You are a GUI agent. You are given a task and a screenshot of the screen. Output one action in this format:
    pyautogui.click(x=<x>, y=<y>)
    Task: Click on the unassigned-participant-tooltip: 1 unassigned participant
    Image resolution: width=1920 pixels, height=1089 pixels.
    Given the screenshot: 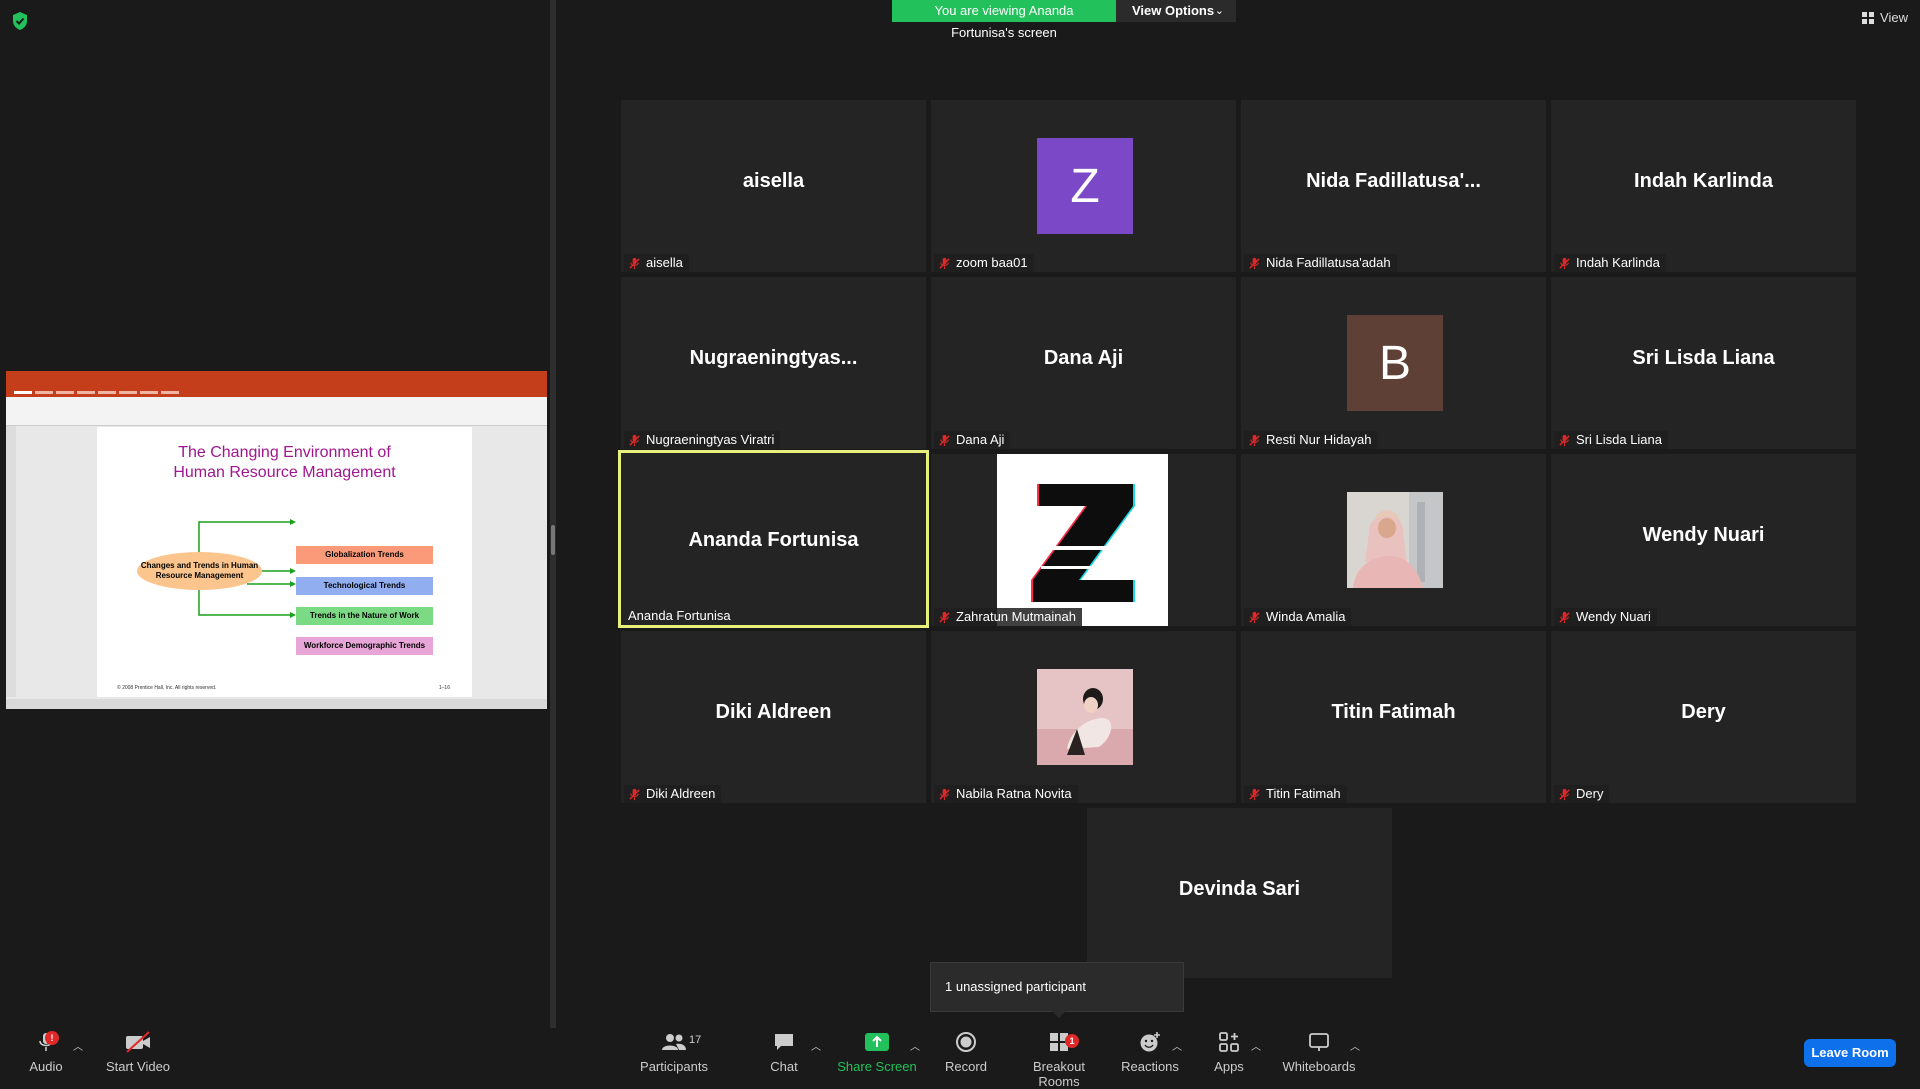 What is the action you would take?
    pyautogui.click(x=1057, y=987)
    